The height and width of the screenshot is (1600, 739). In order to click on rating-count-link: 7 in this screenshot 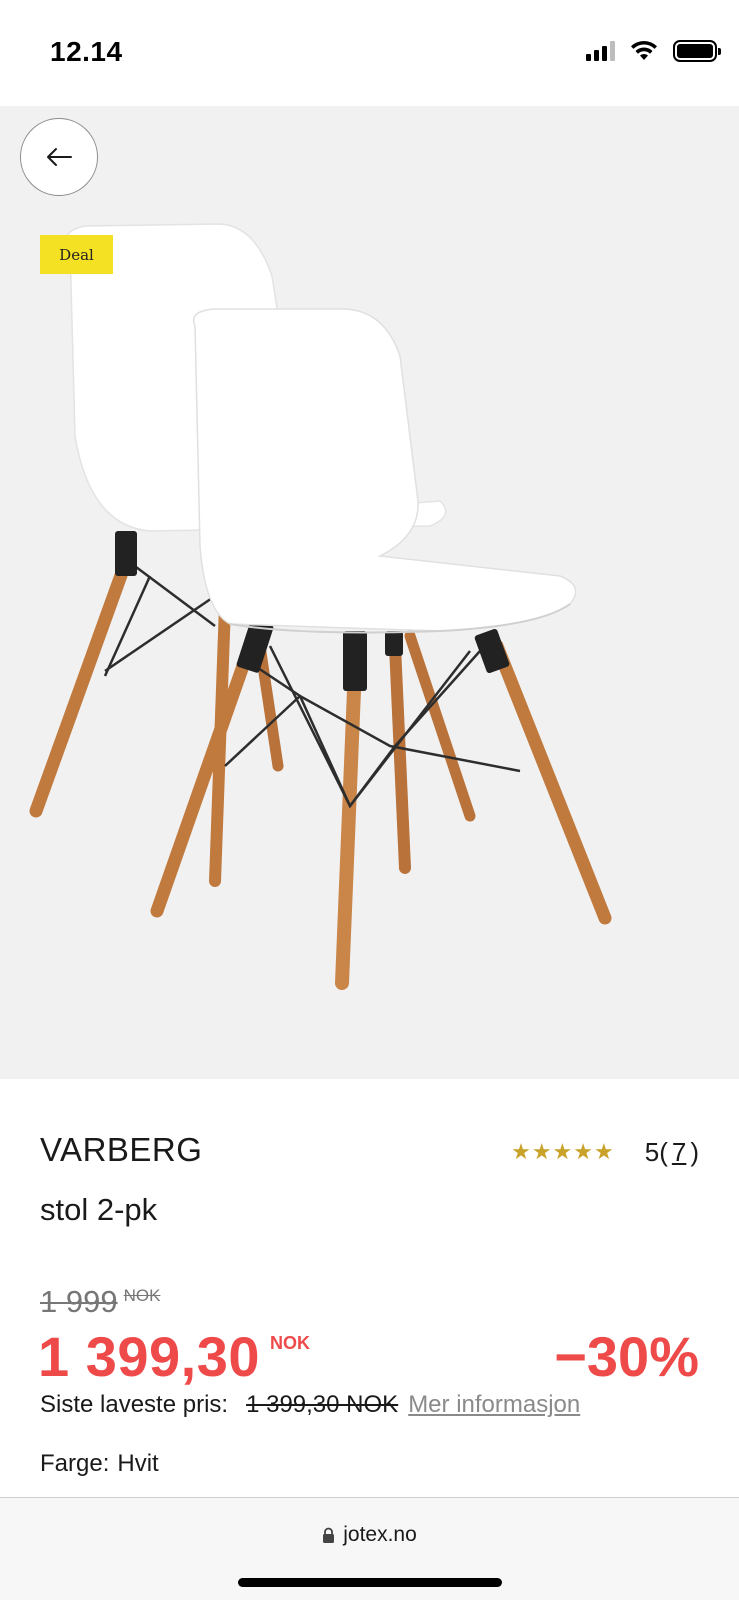, I will do `click(679, 1152)`.